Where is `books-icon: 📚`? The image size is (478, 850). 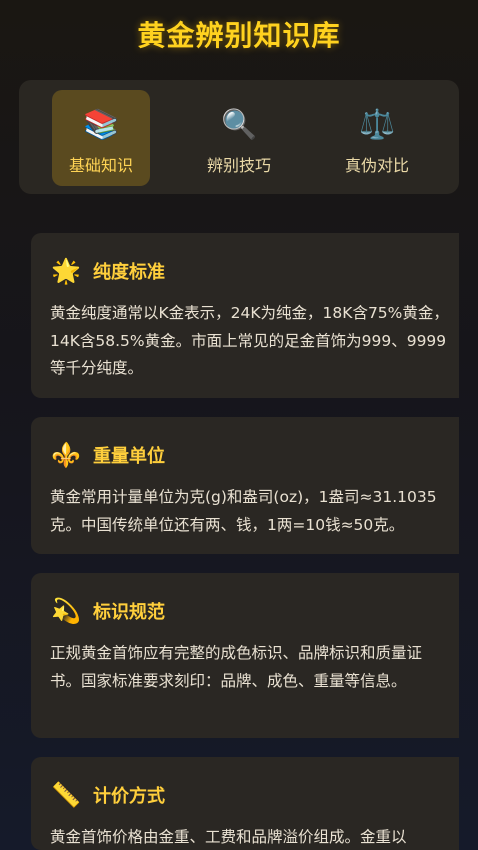 books-icon: 📚 is located at coordinates (101, 124).